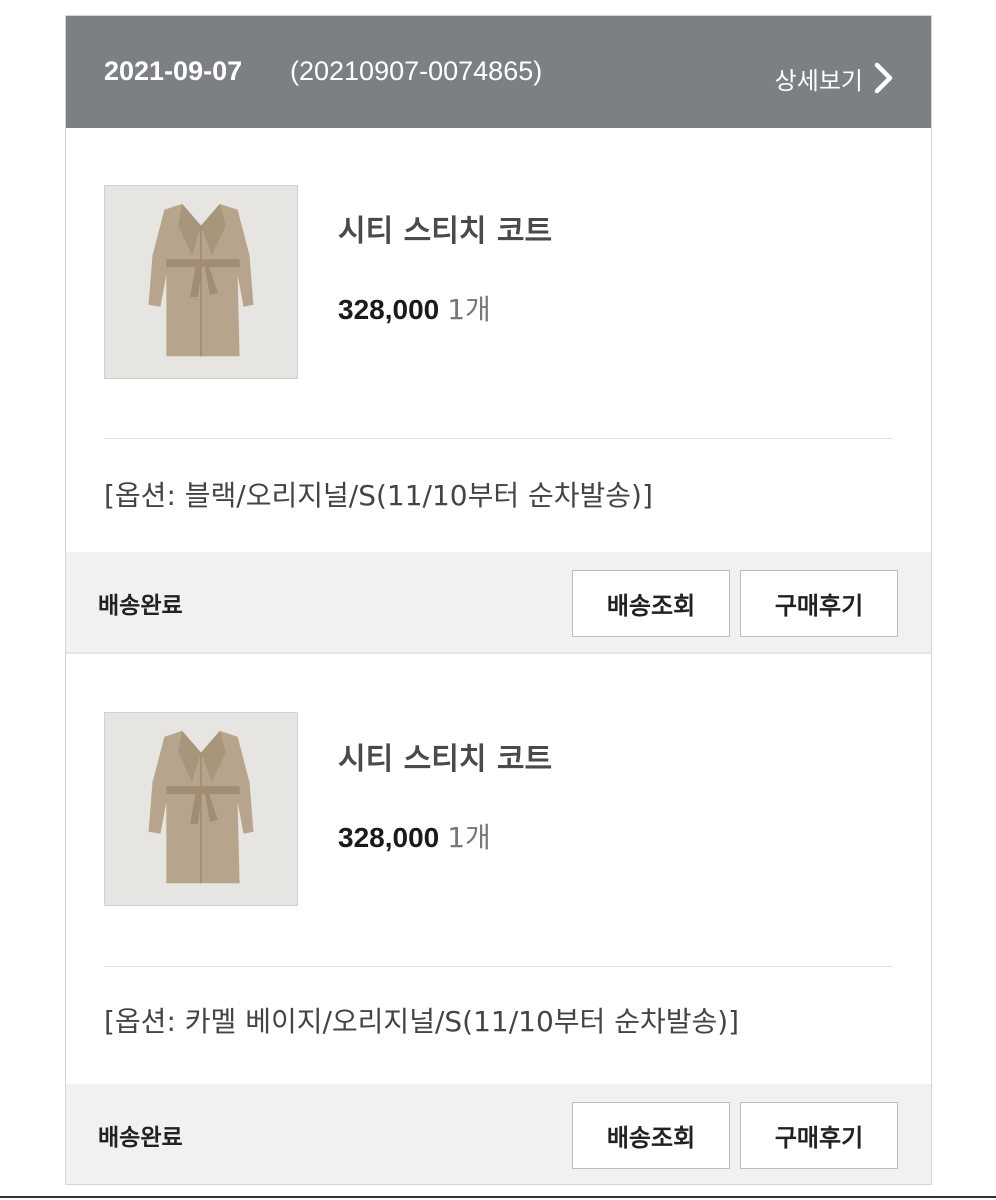 The image size is (996, 1200). What do you see at coordinates (422, 1021) in the screenshot?
I see `product-option: [옵션: 카멜 베이지/오리지널/S(11/10부터 순차발송)]` at bounding box center [422, 1021].